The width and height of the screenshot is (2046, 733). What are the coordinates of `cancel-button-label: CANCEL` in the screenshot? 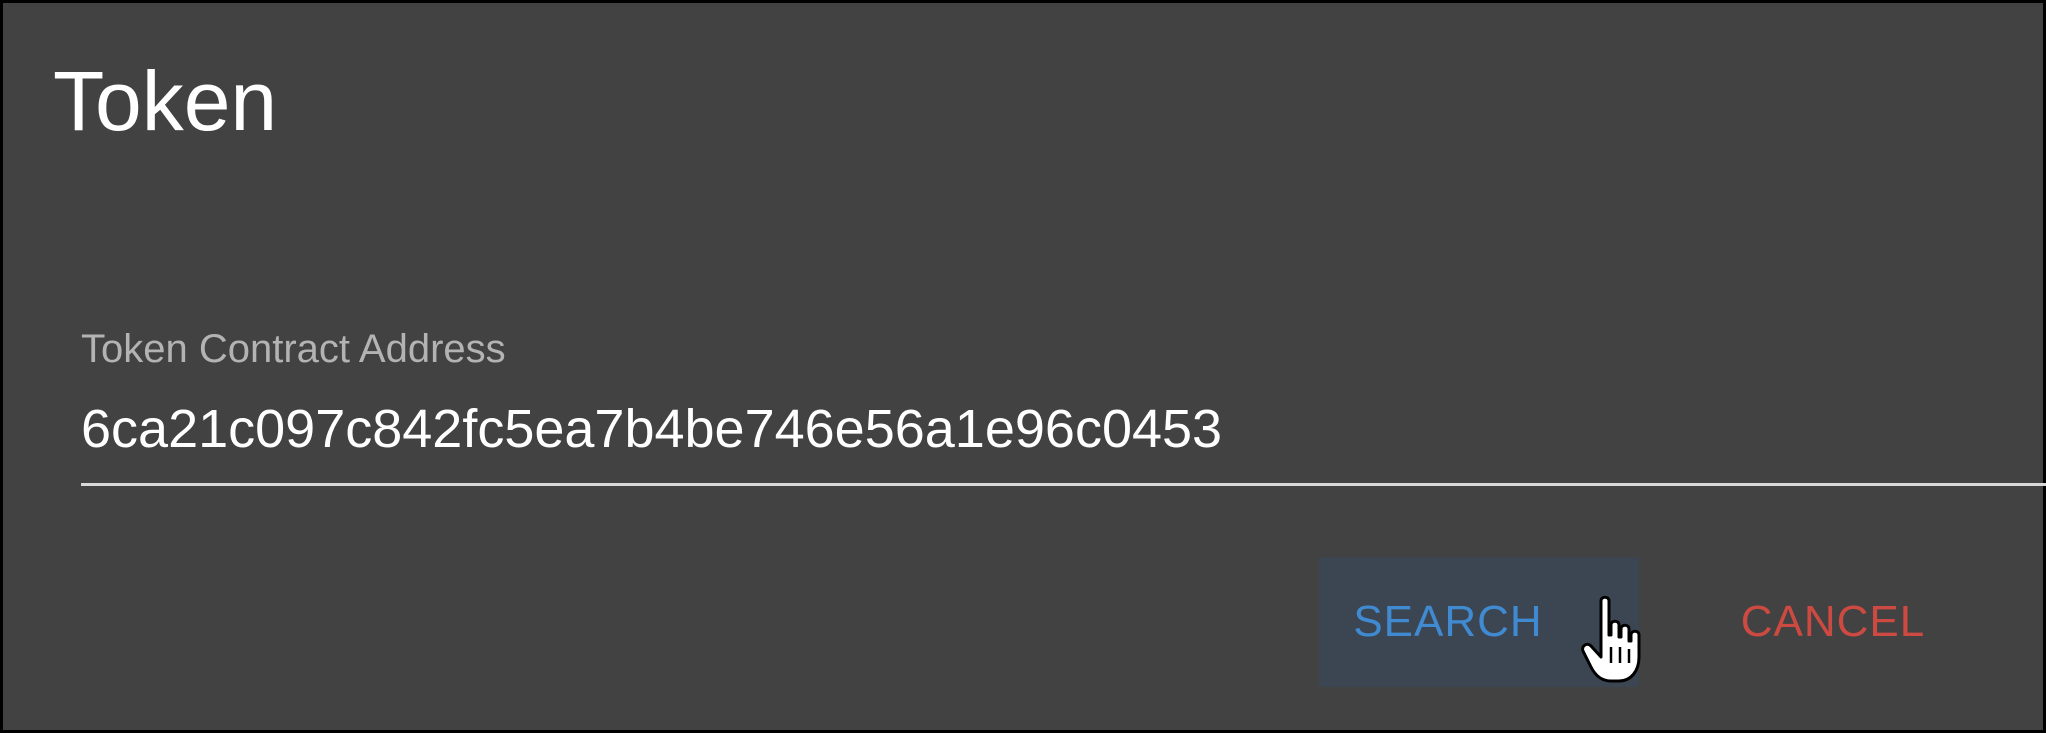 It's located at (1833, 621).